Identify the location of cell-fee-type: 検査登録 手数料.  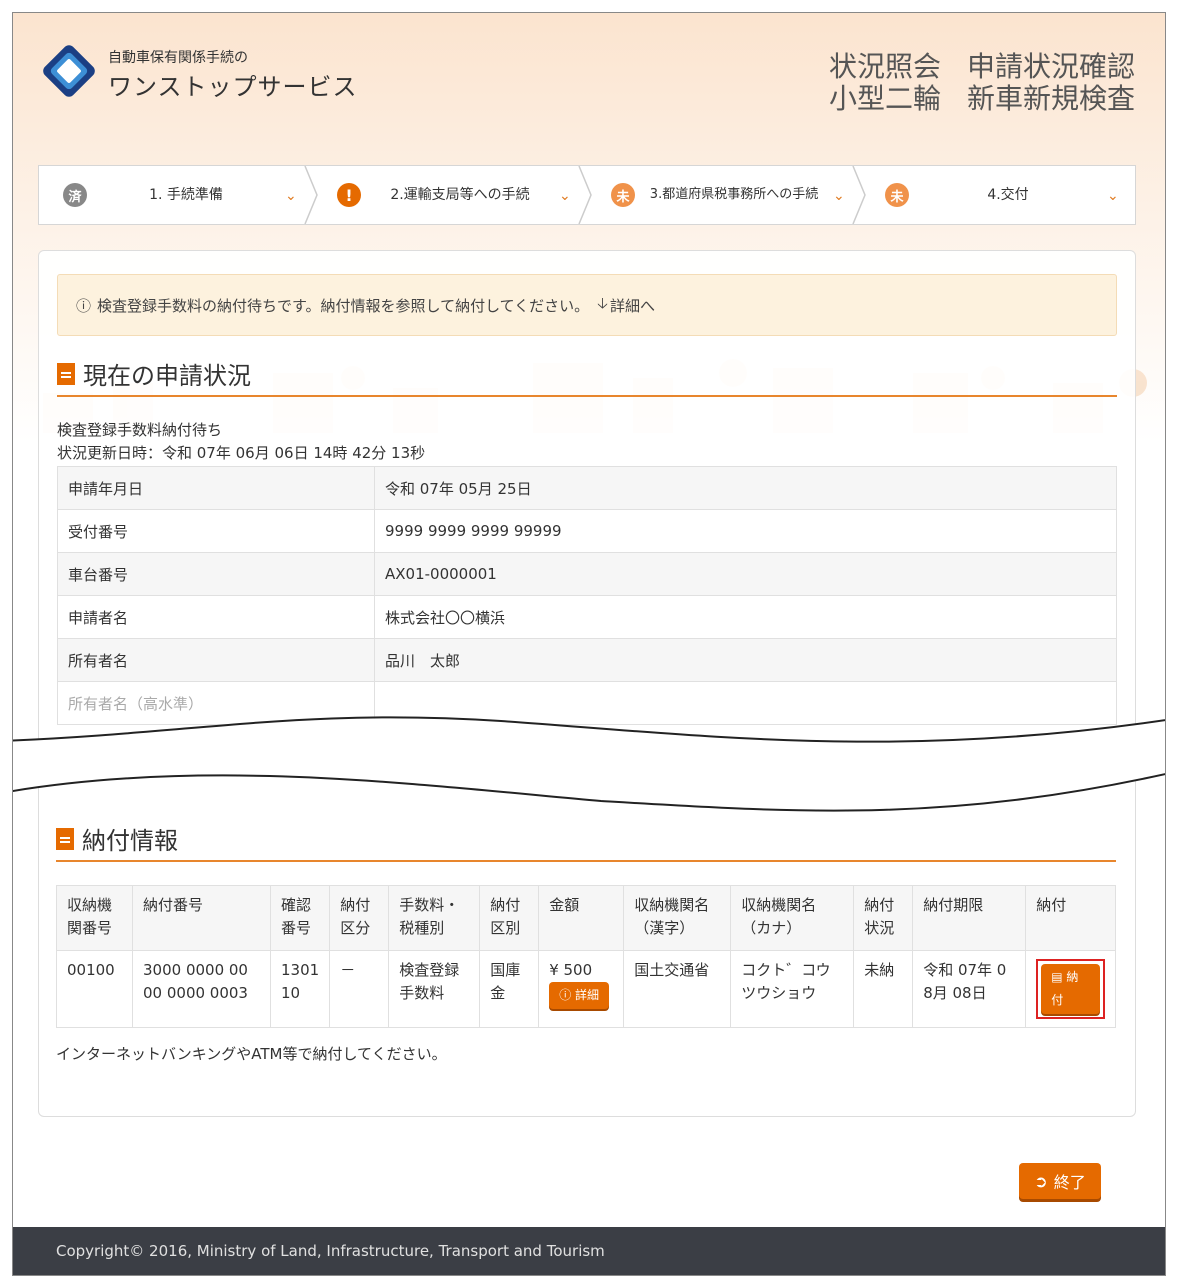
(434, 989).